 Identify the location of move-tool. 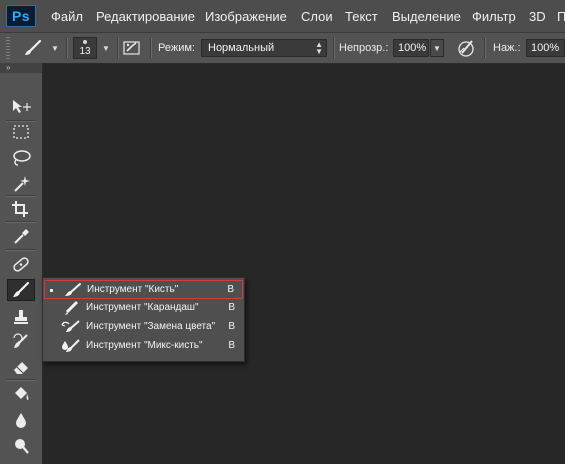
(21, 106).